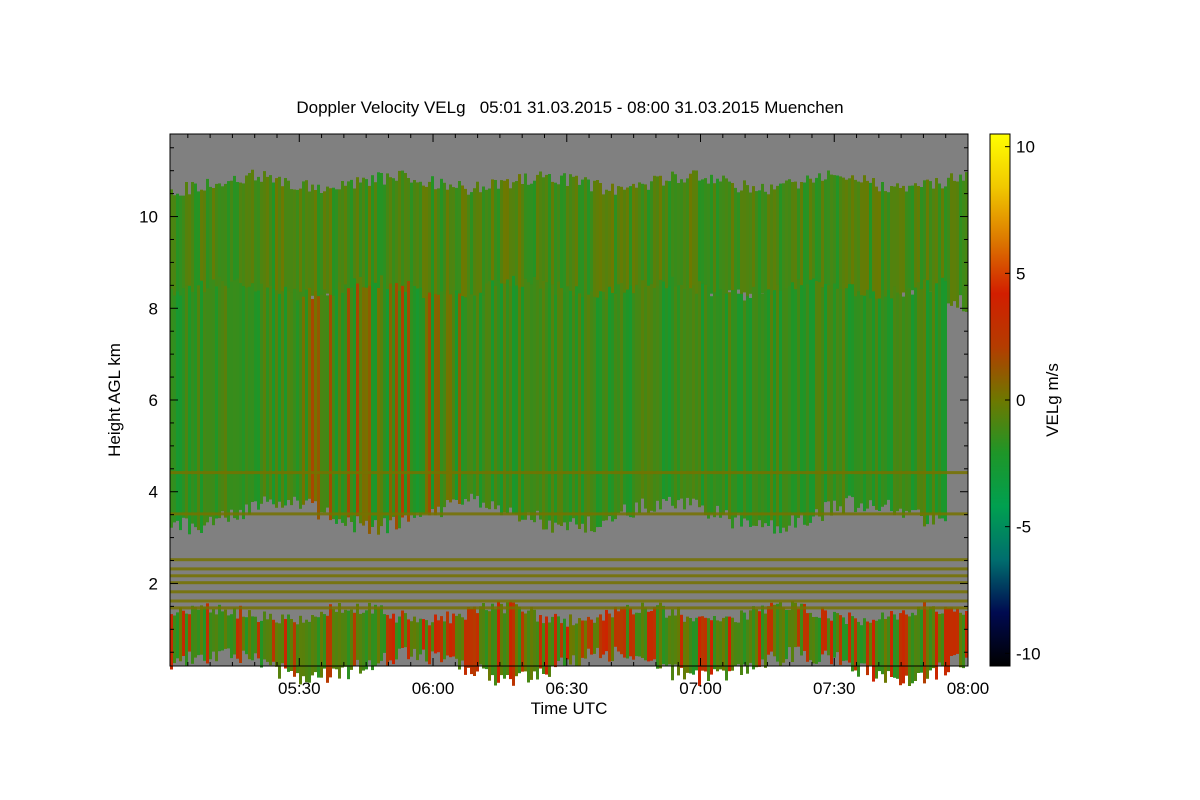  Describe the element at coordinates (153, 583) in the screenshot. I see `y-tick-label: 2` at that location.